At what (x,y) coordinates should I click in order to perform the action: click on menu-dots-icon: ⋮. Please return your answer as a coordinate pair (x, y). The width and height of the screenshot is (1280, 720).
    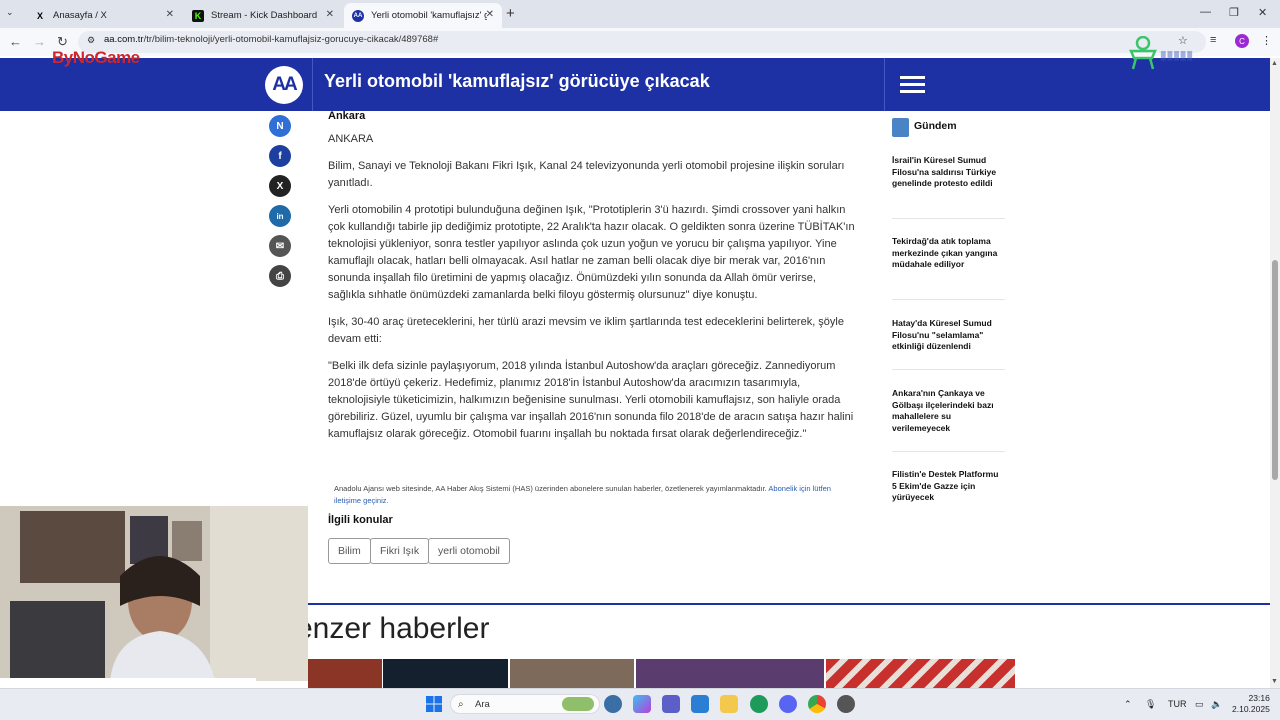
    Looking at the image, I should click on (1266, 40).